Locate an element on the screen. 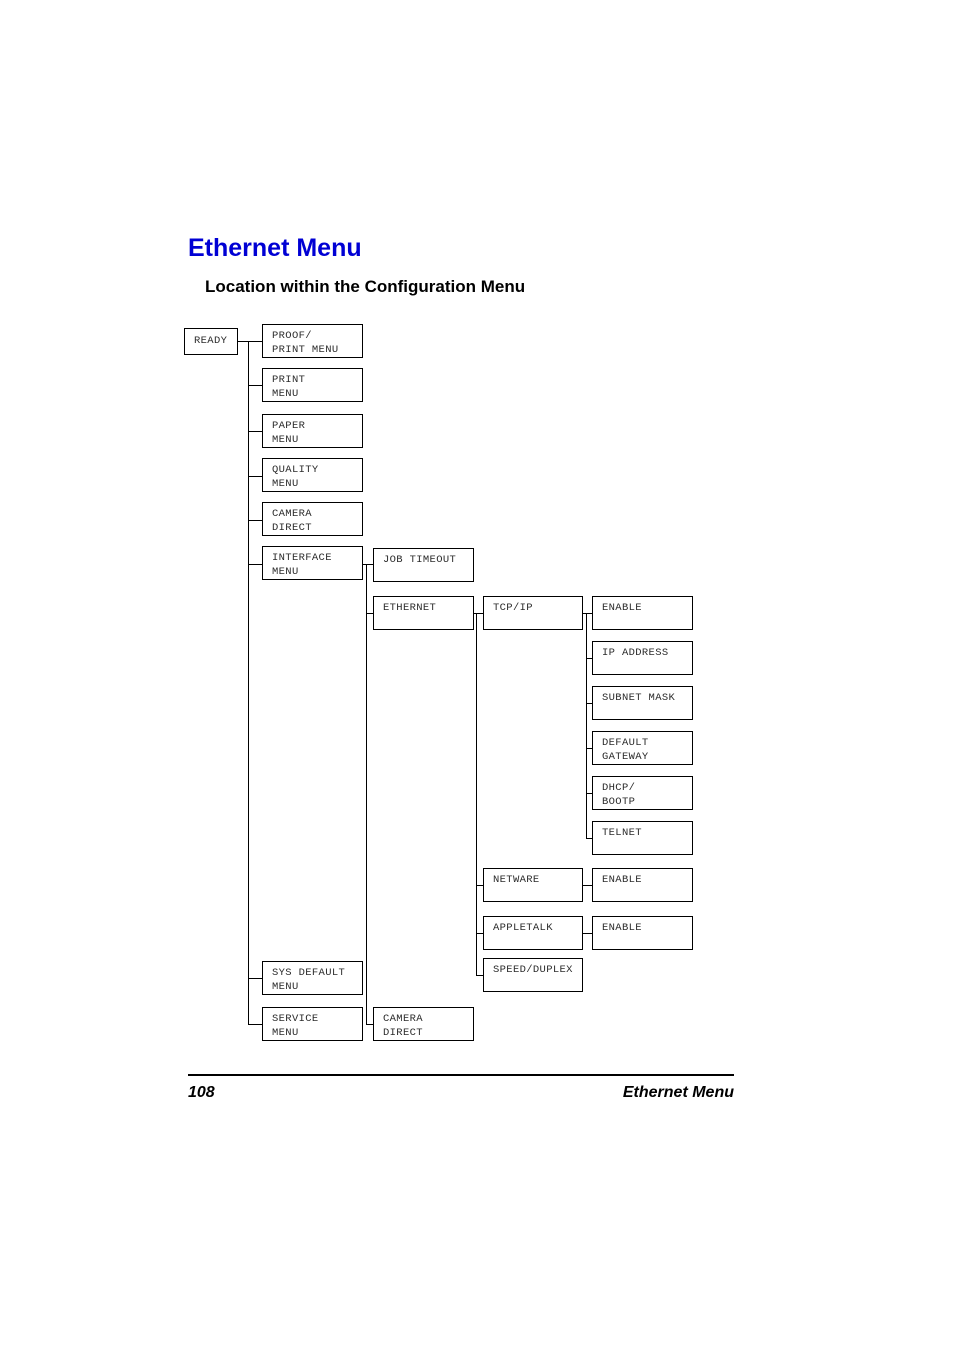 This screenshot has height=1350, width=954. node-camera-direct-col2: CAMERA DIRECT is located at coordinates (423, 1024).